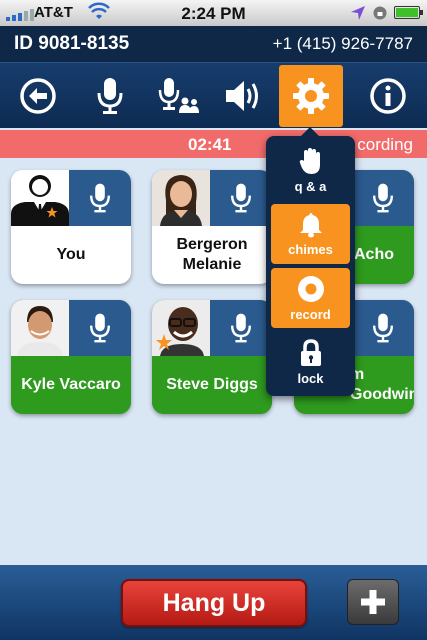  Describe the element at coordinates (210, 144) in the screenshot. I see `call-timer: 02:41` at that location.